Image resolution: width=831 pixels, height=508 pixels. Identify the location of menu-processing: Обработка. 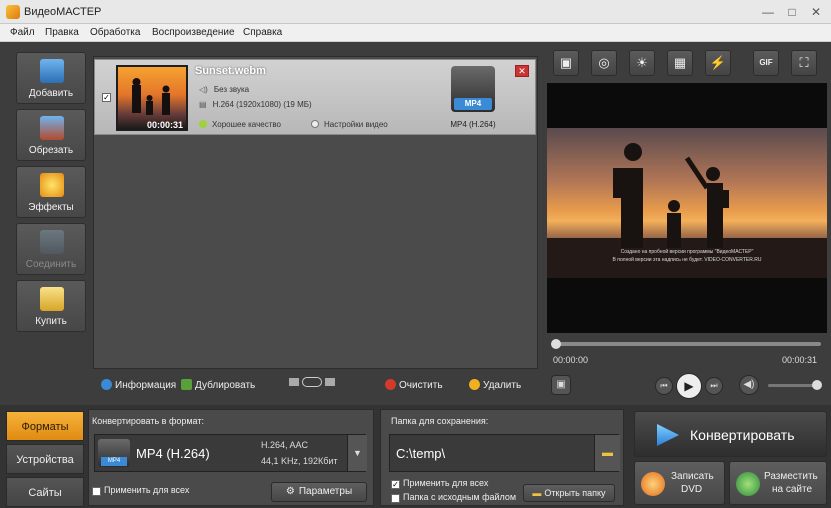
(115, 32).